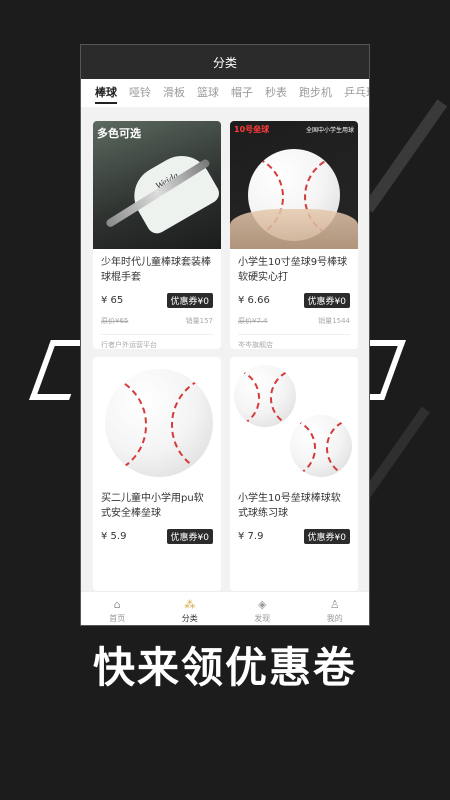  What do you see at coordinates (254, 300) in the screenshot?
I see `product-price: ¥ 6.66` at bounding box center [254, 300].